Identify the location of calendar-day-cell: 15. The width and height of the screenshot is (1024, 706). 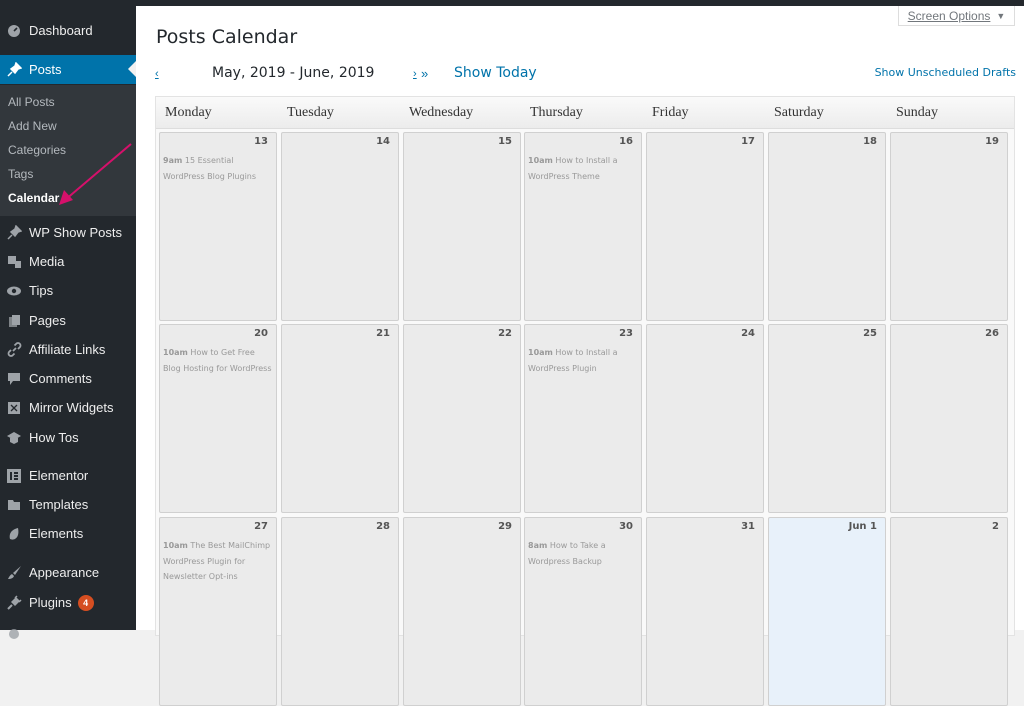
(462, 226).